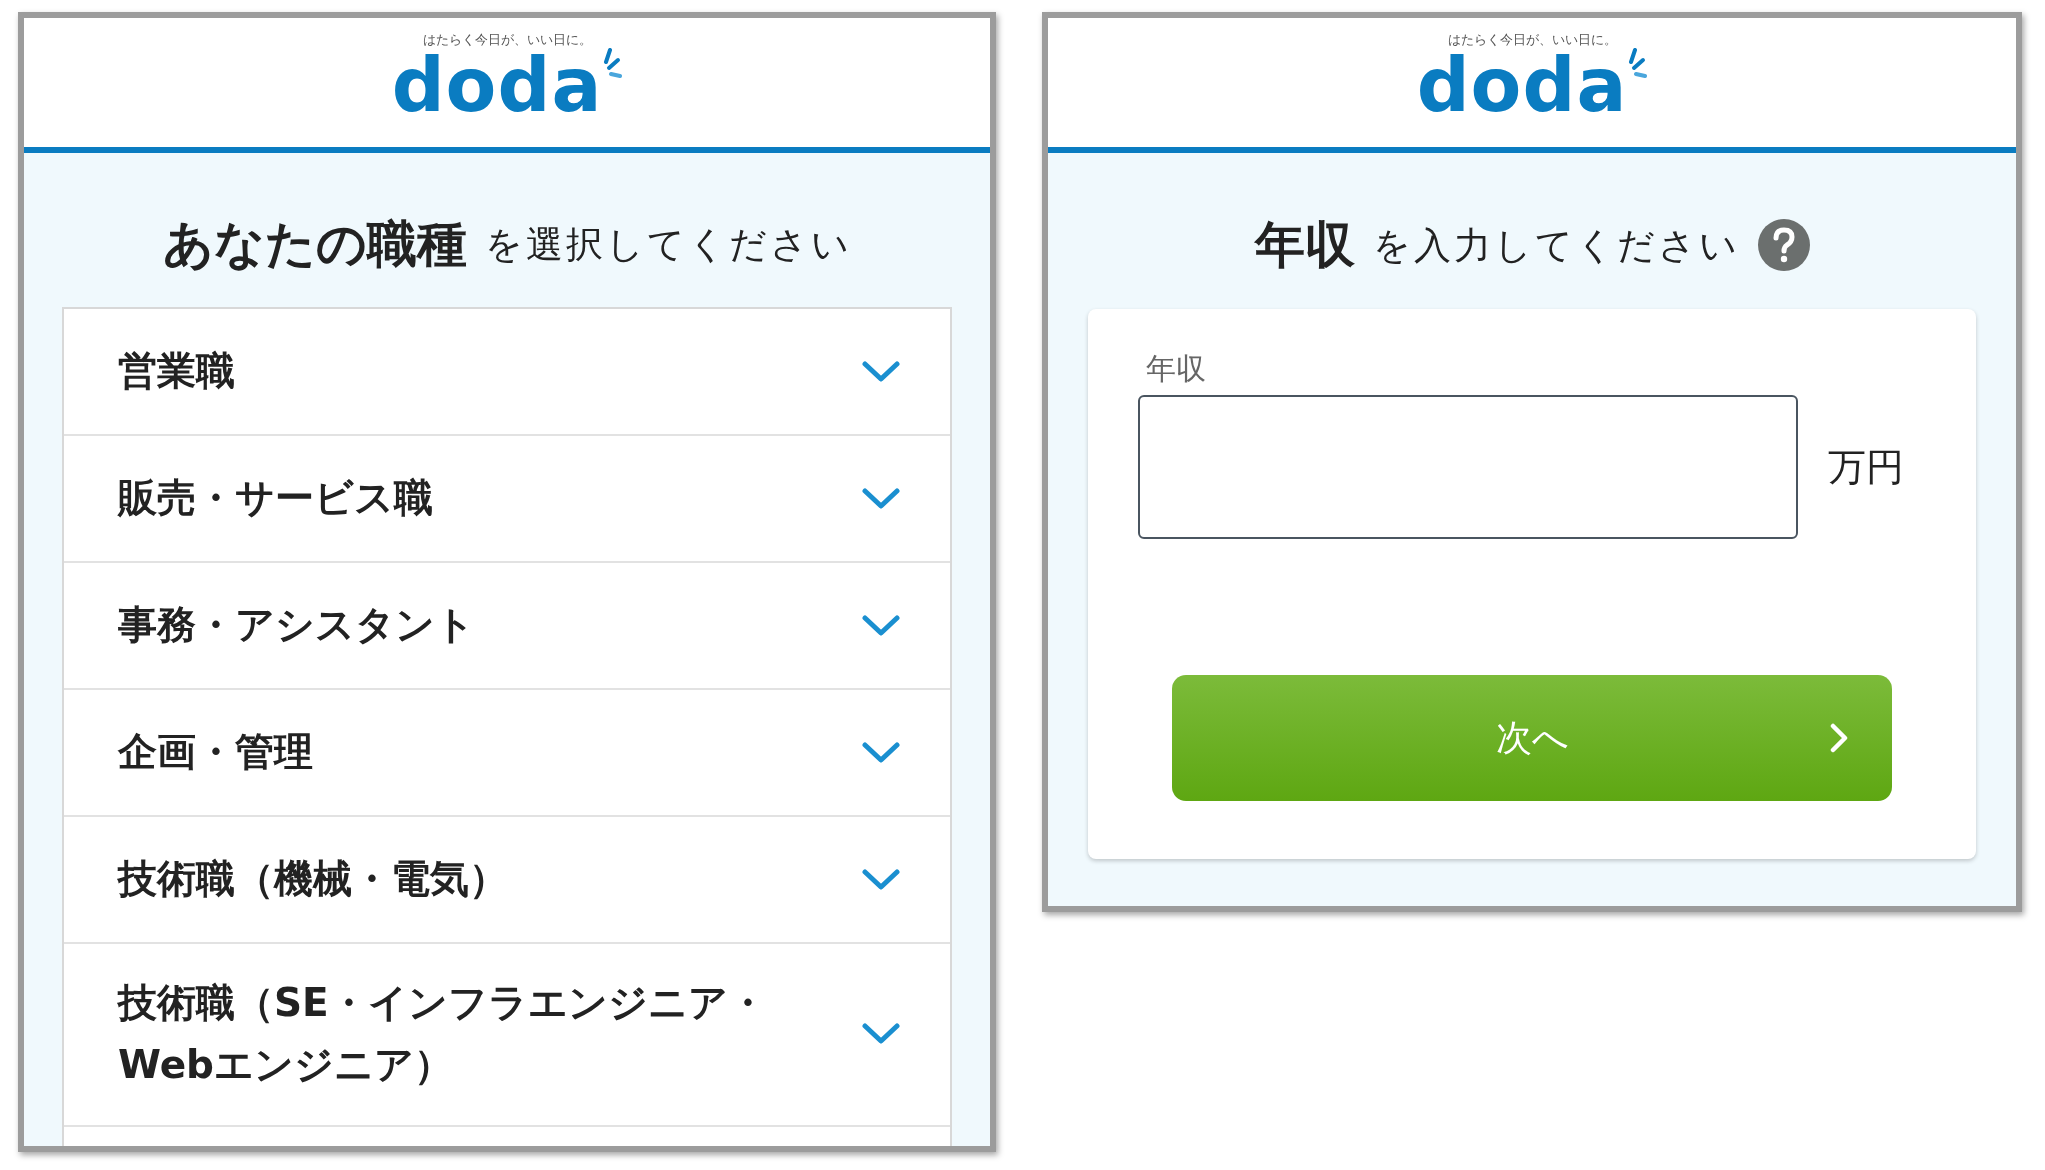 Image resolution: width=2045 pixels, height=1170 pixels. What do you see at coordinates (507, 499) in the screenshot?
I see `job-category-row: 販売・サービス職` at bounding box center [507, 499].